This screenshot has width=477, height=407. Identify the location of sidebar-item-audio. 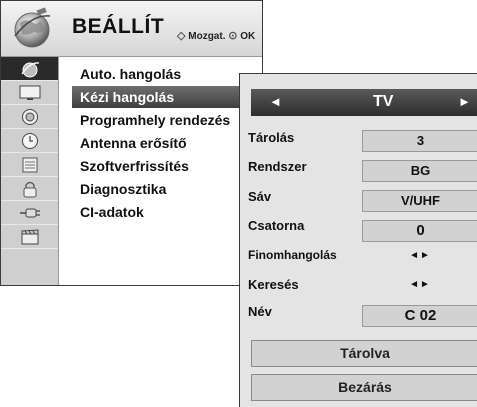
(29, 117).